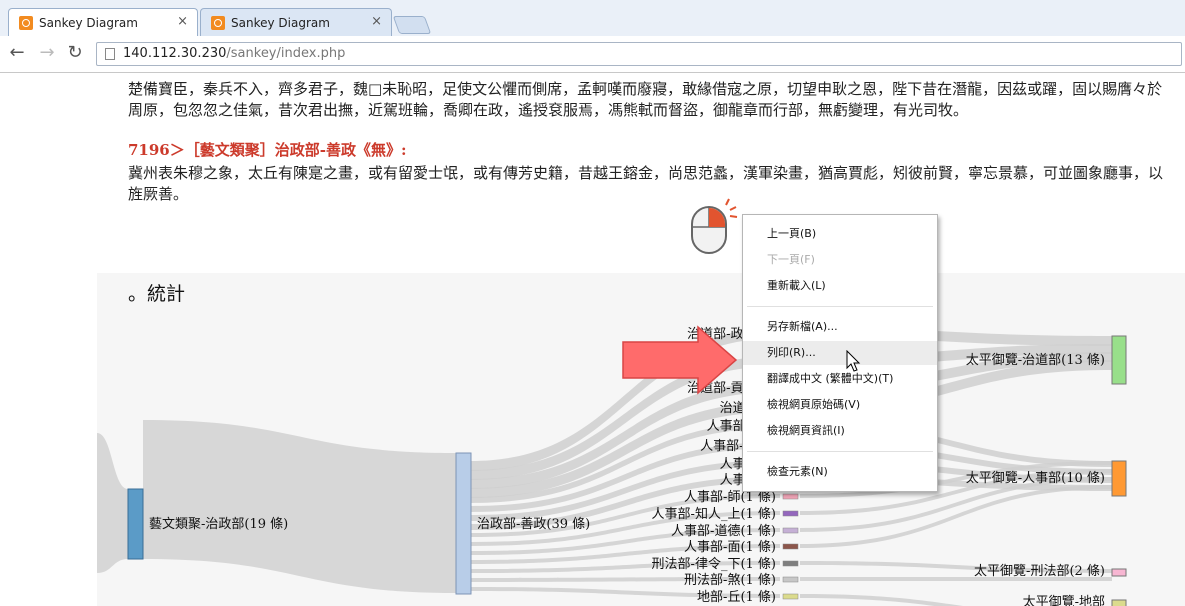 The width and height of the screenshot is (1185, 606). What do you see at coordinates (714, 226) in the screenshot?
I see `mouse-click-icon` at bounding box center [714, 226].